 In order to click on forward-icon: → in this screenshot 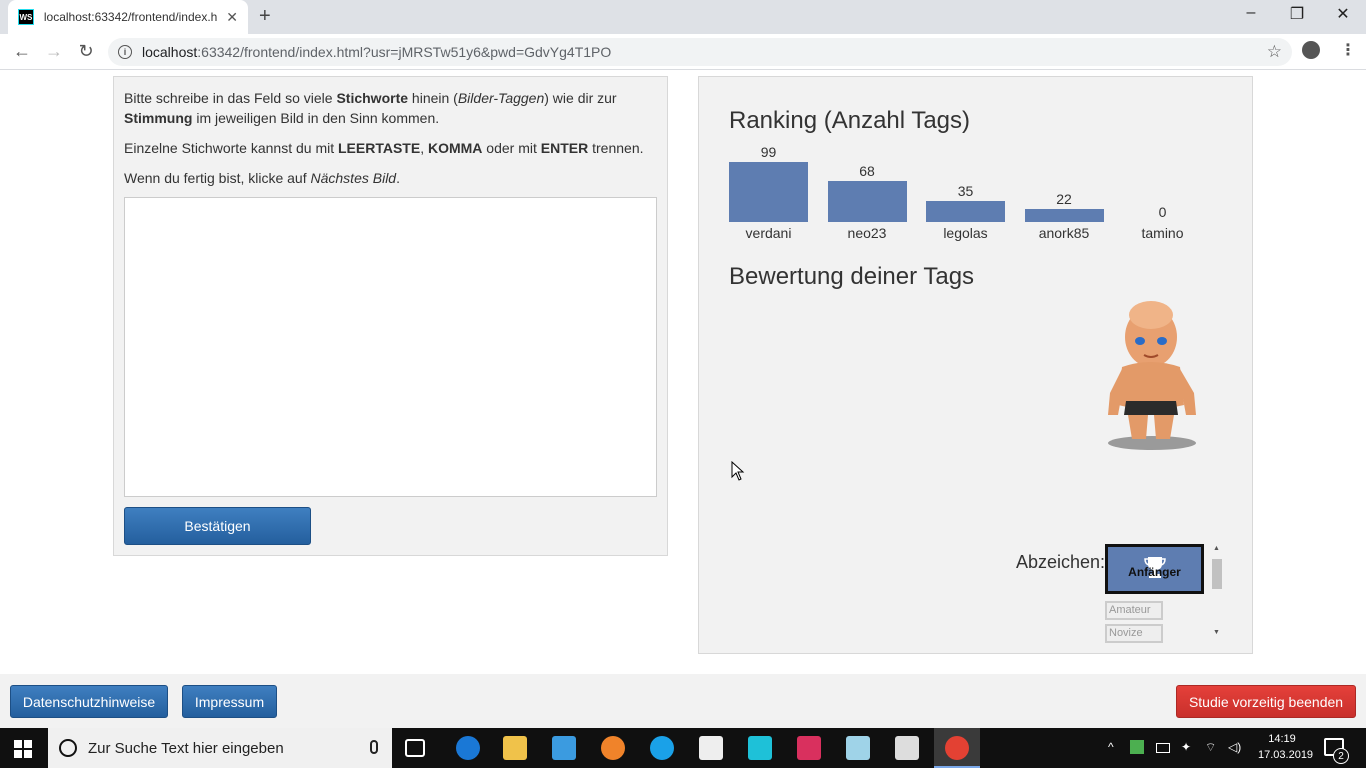, I will do `click(54, 51)`.